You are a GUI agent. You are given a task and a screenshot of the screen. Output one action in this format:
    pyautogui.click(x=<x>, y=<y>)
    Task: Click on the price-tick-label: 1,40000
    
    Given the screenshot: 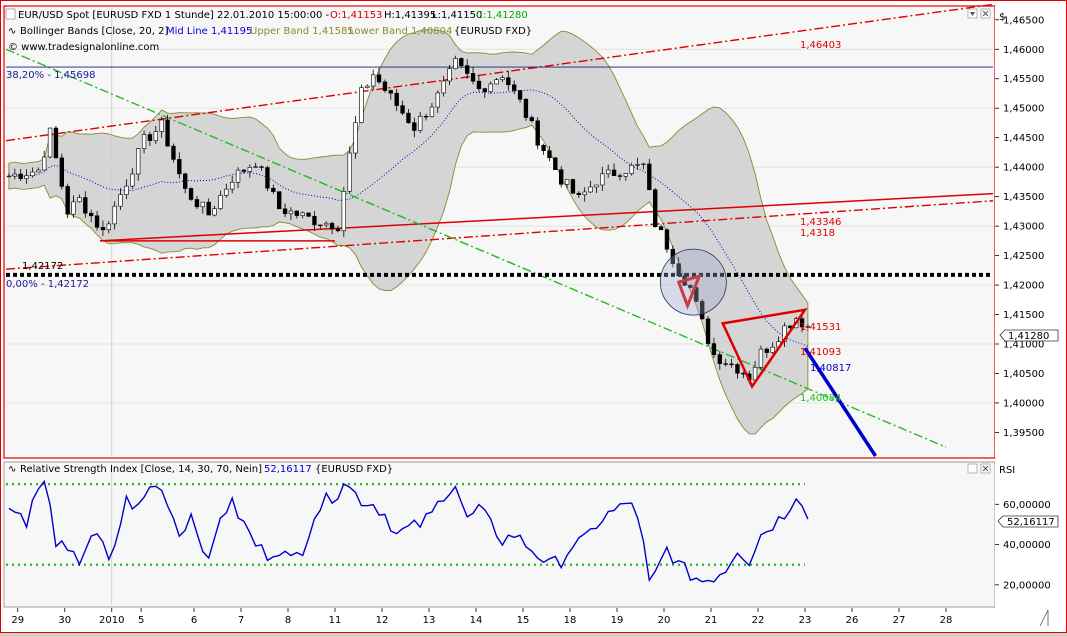 What is the action you would take?
    pyautogui.click(x=1023, y=403)
    